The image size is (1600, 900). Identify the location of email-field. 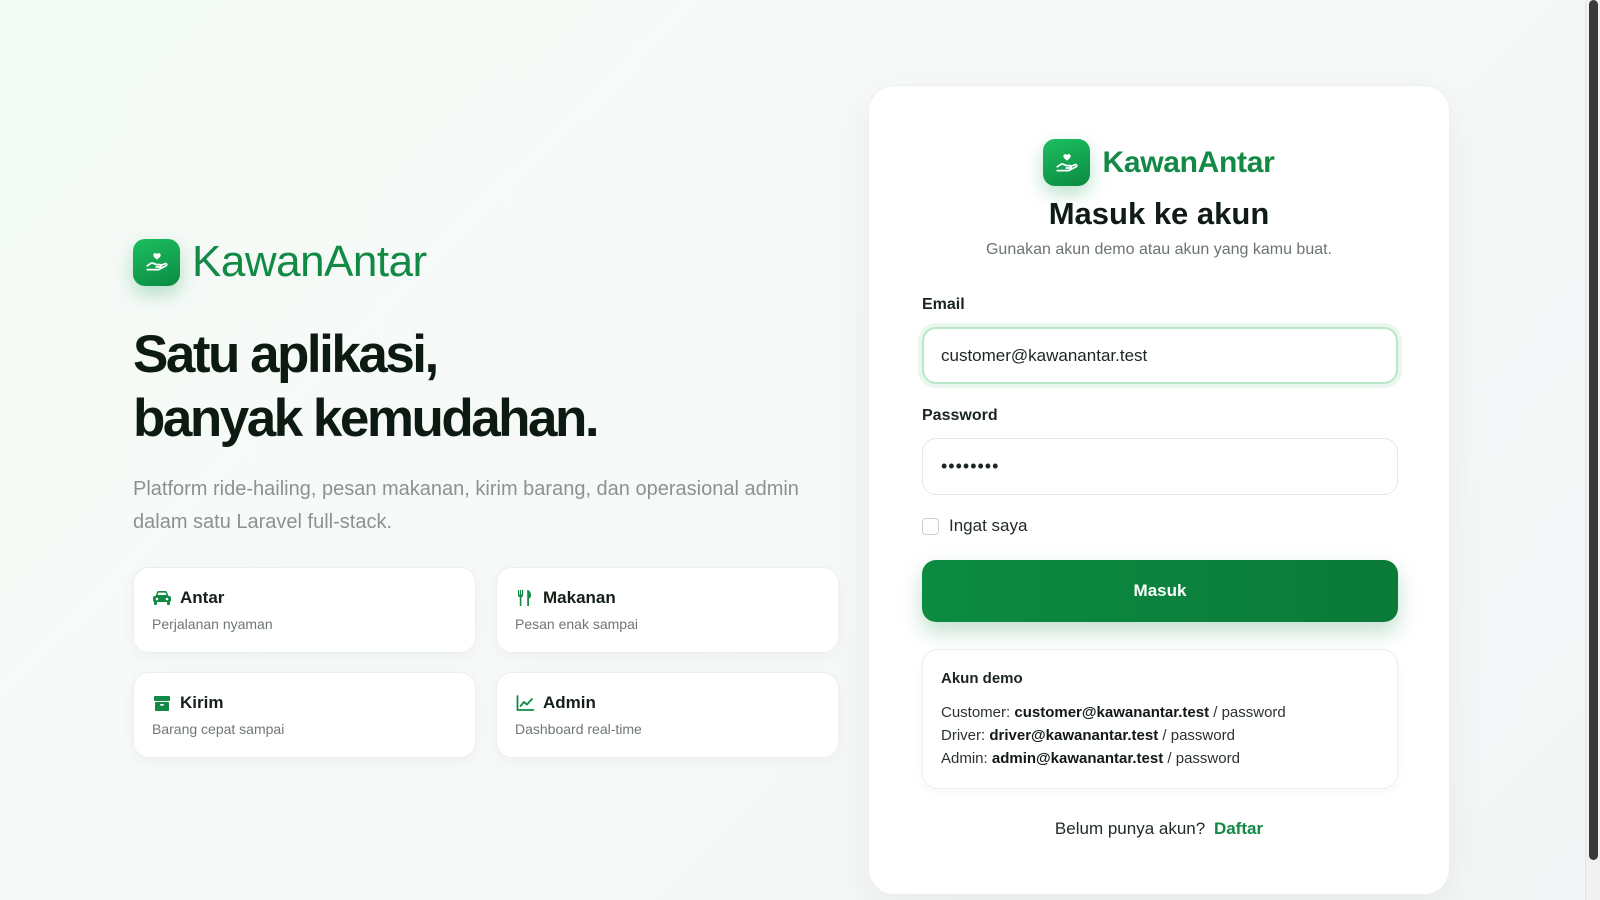
(1160, 355).